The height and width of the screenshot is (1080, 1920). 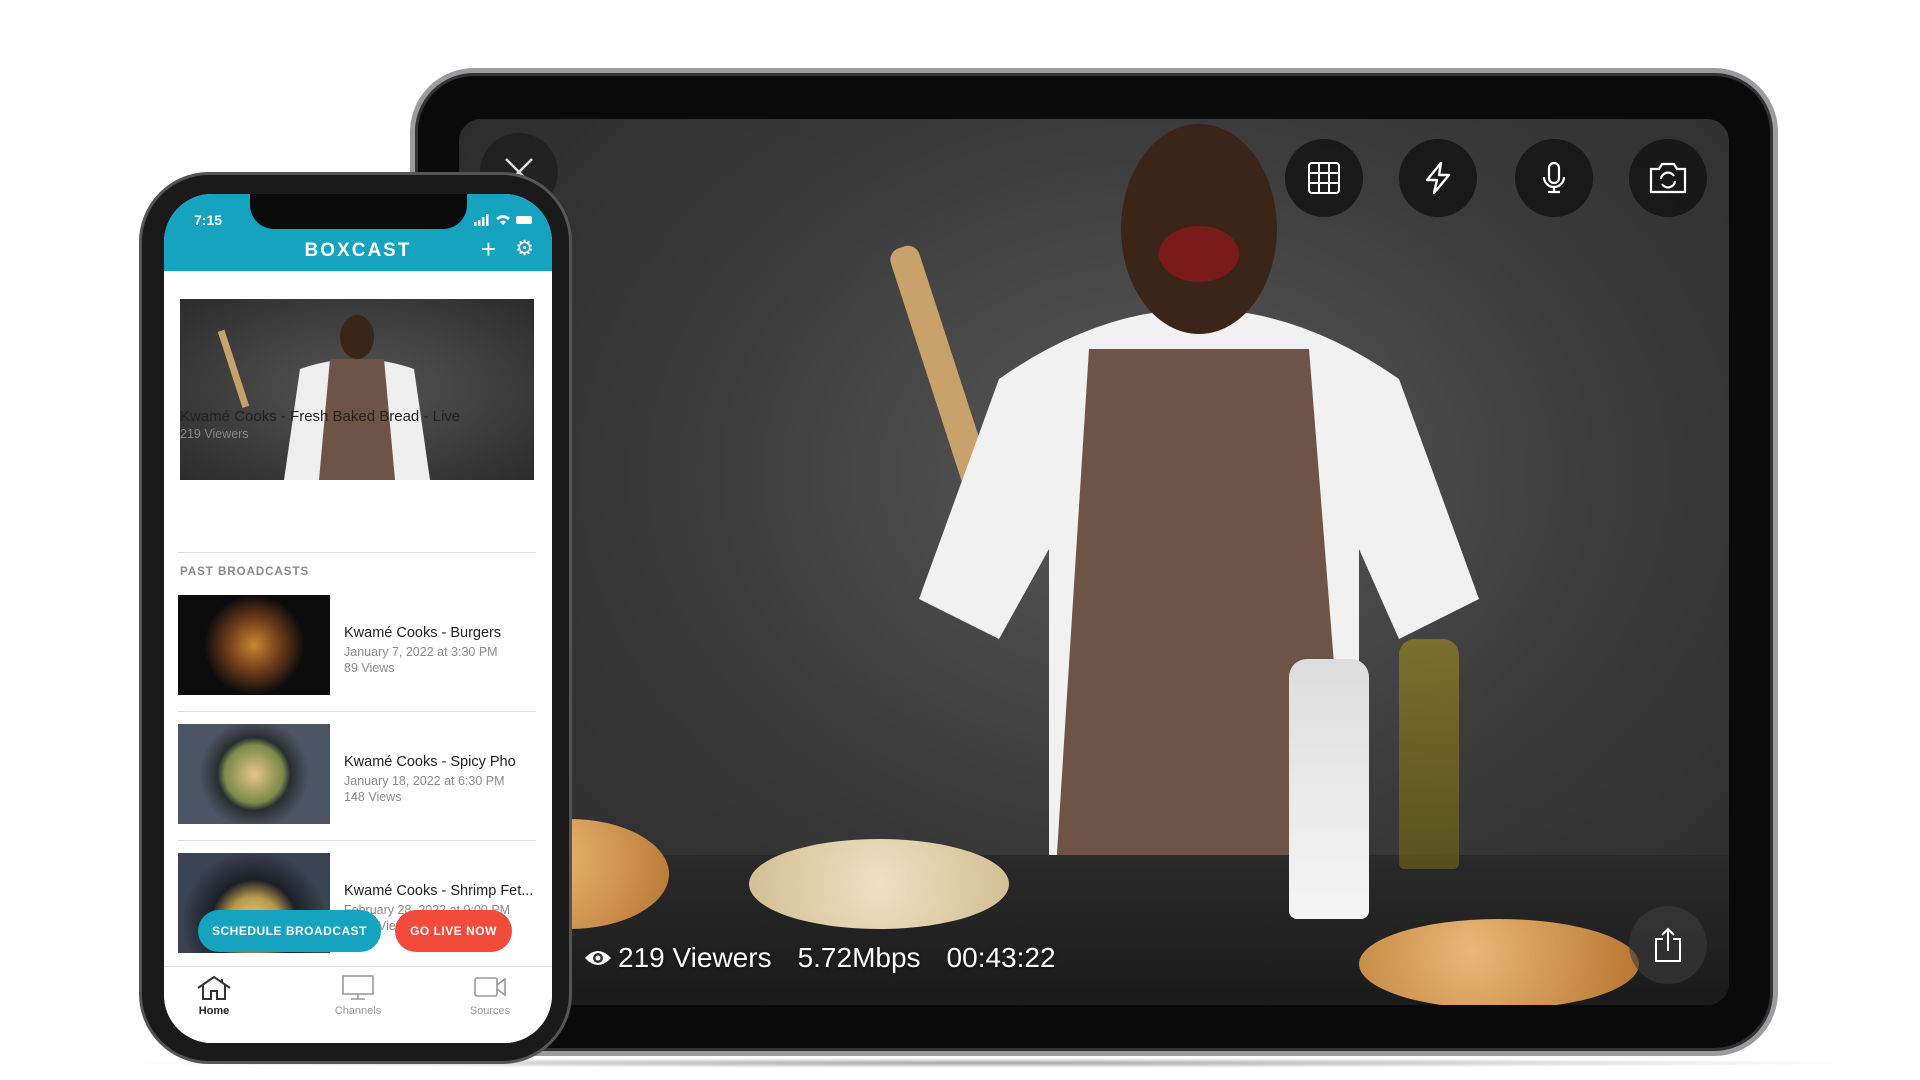 I want to click on microphone-icon, so click(x=1554, y=177).